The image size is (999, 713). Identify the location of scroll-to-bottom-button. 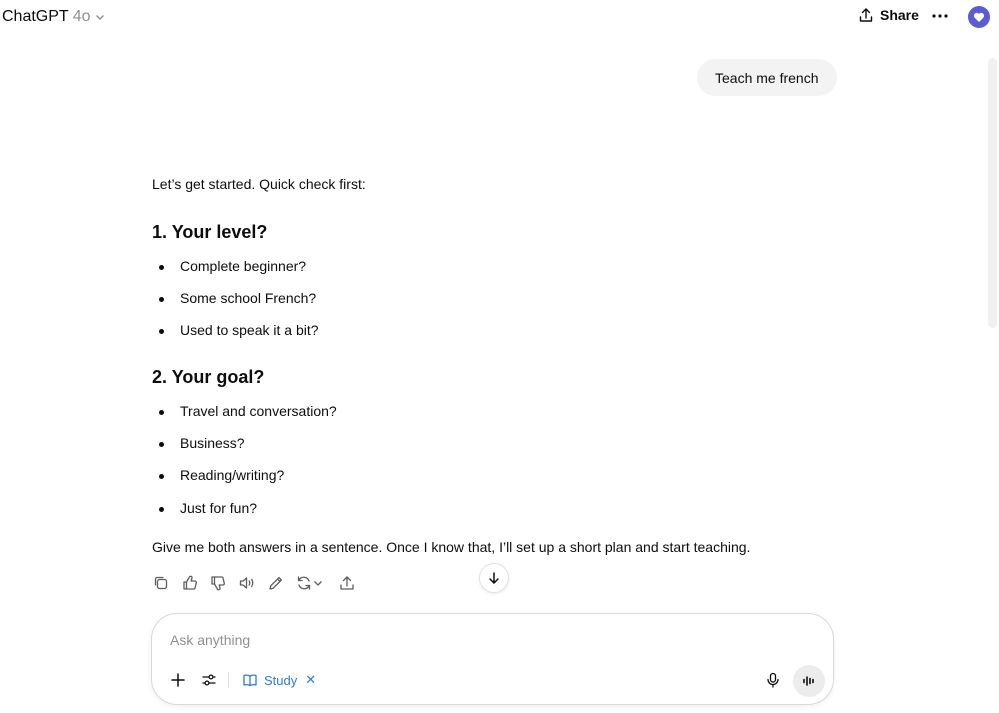
(494, 578).